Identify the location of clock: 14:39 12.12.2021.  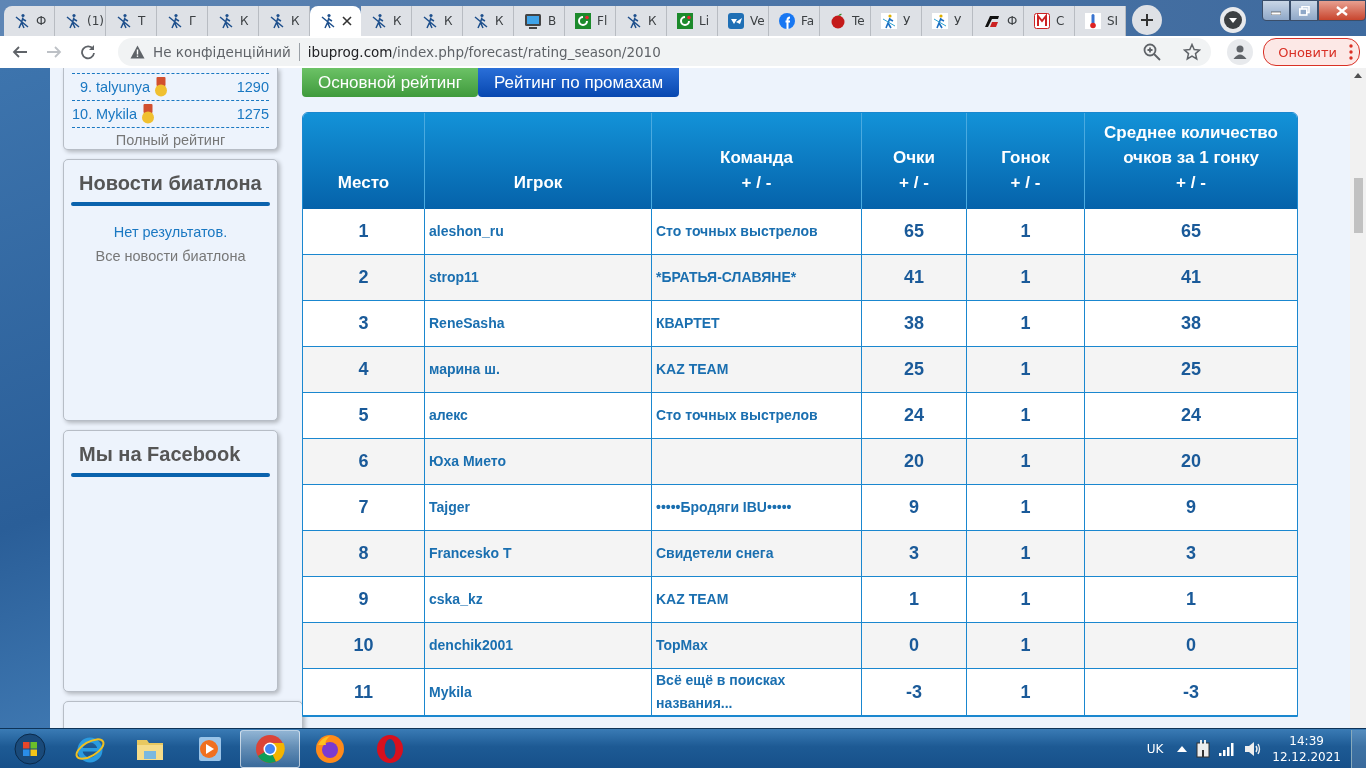
(1306, 748).